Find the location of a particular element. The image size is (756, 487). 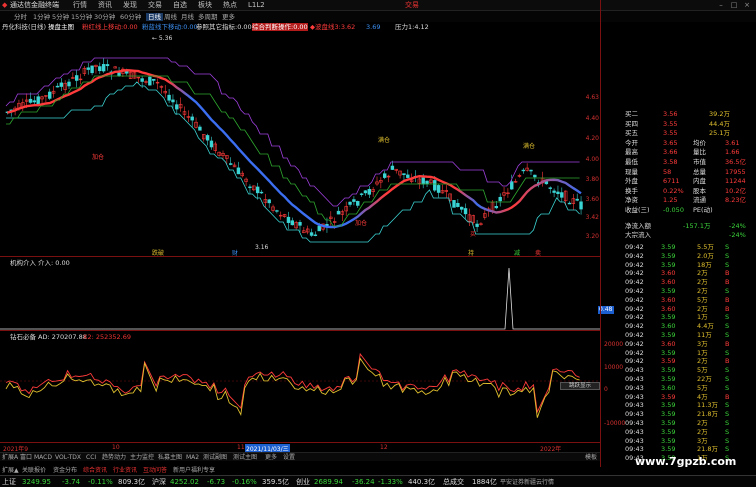

menu-hq: 行情 is located at coordinates (80, 5).